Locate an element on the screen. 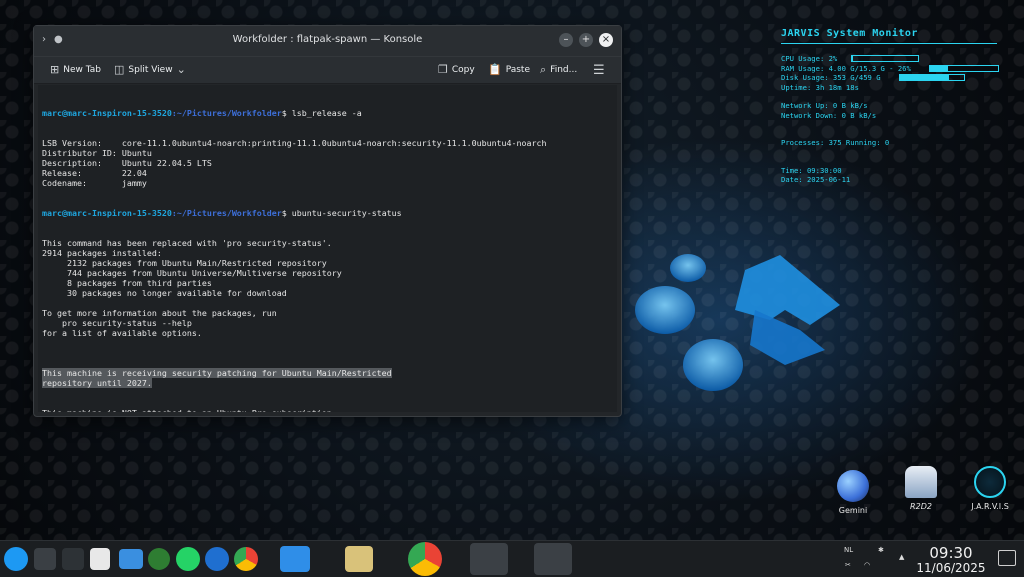 The width and height of the screenshot is (1024, 577). disk-usage: Disk Usage: 353 G/459 G is located at coordinates (896, 78).